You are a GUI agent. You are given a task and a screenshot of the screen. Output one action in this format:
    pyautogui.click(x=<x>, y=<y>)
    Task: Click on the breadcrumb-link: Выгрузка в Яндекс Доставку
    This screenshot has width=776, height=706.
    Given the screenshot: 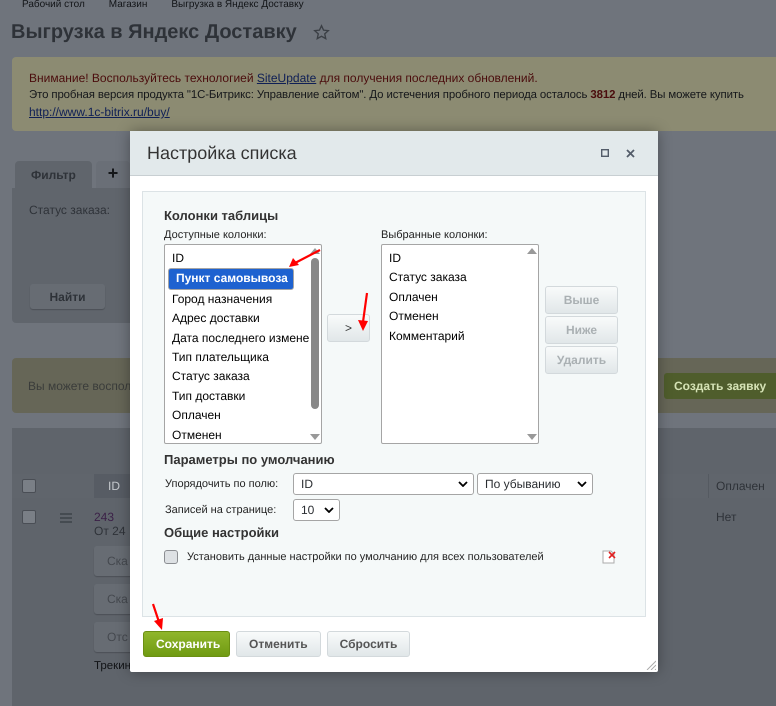 What is the action you would take?
    pyautogui.click(x=237, y=5)
    